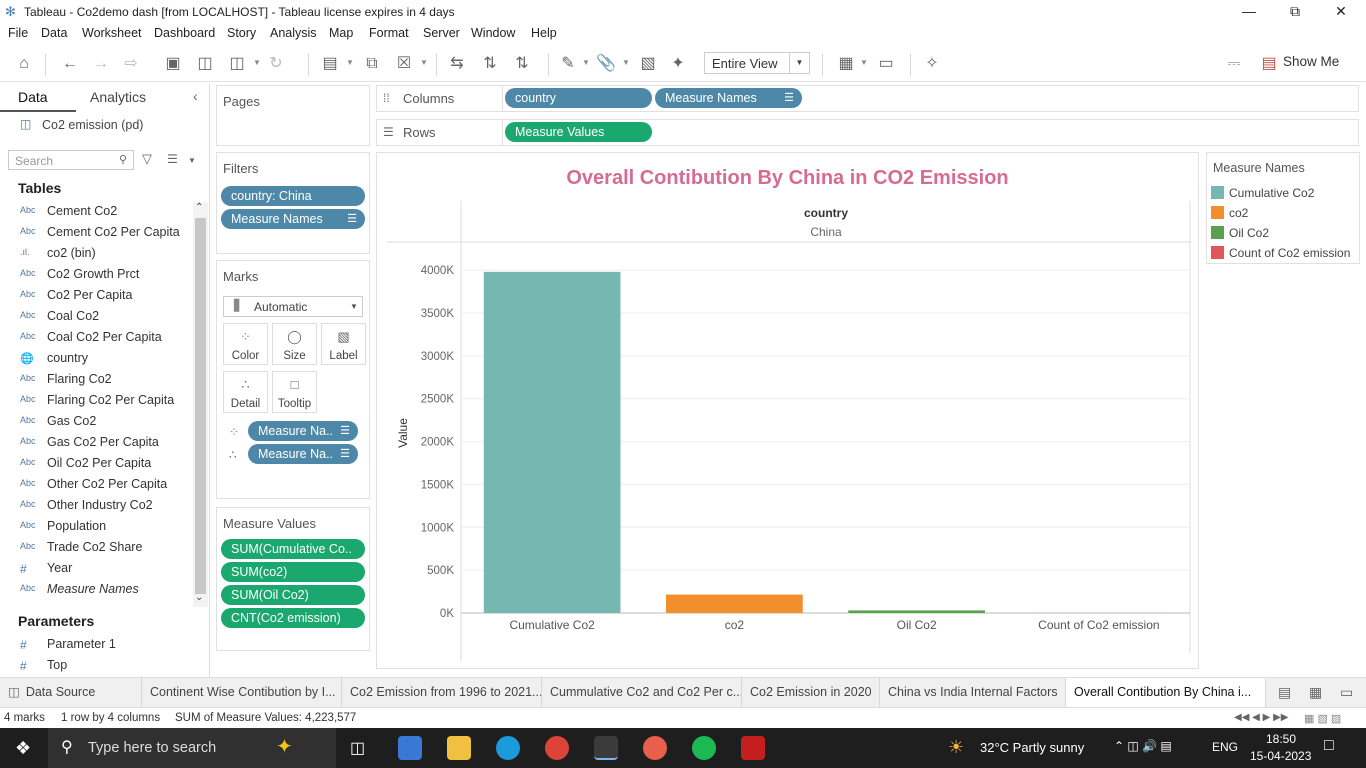  Describe the element at coordinates (131, 64) in the screenshot. I see `replay-icon: ⇨` at that location.